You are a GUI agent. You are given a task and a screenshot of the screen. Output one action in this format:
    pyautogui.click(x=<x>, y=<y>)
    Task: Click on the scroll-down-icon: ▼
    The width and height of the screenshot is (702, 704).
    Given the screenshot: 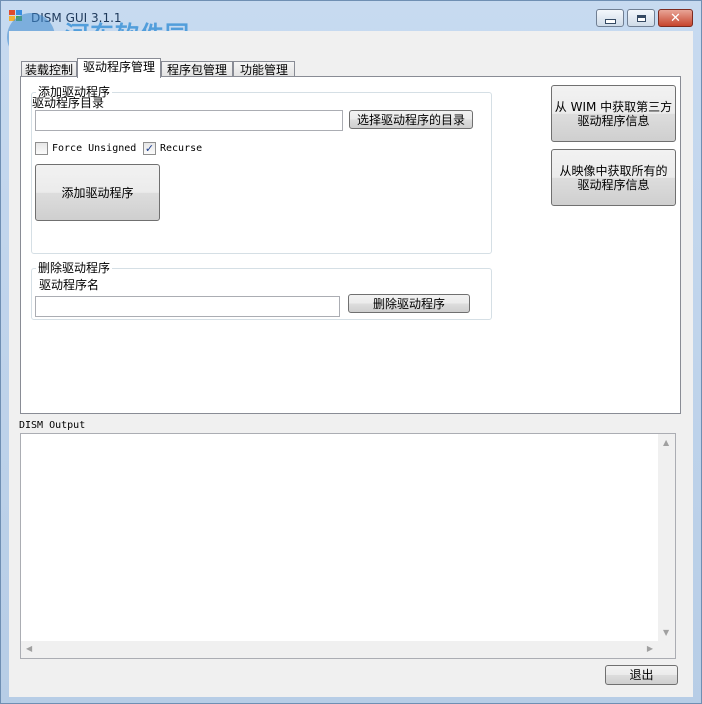 What is the action you would take?
    pyautogui.click(x=666, y=633)
    